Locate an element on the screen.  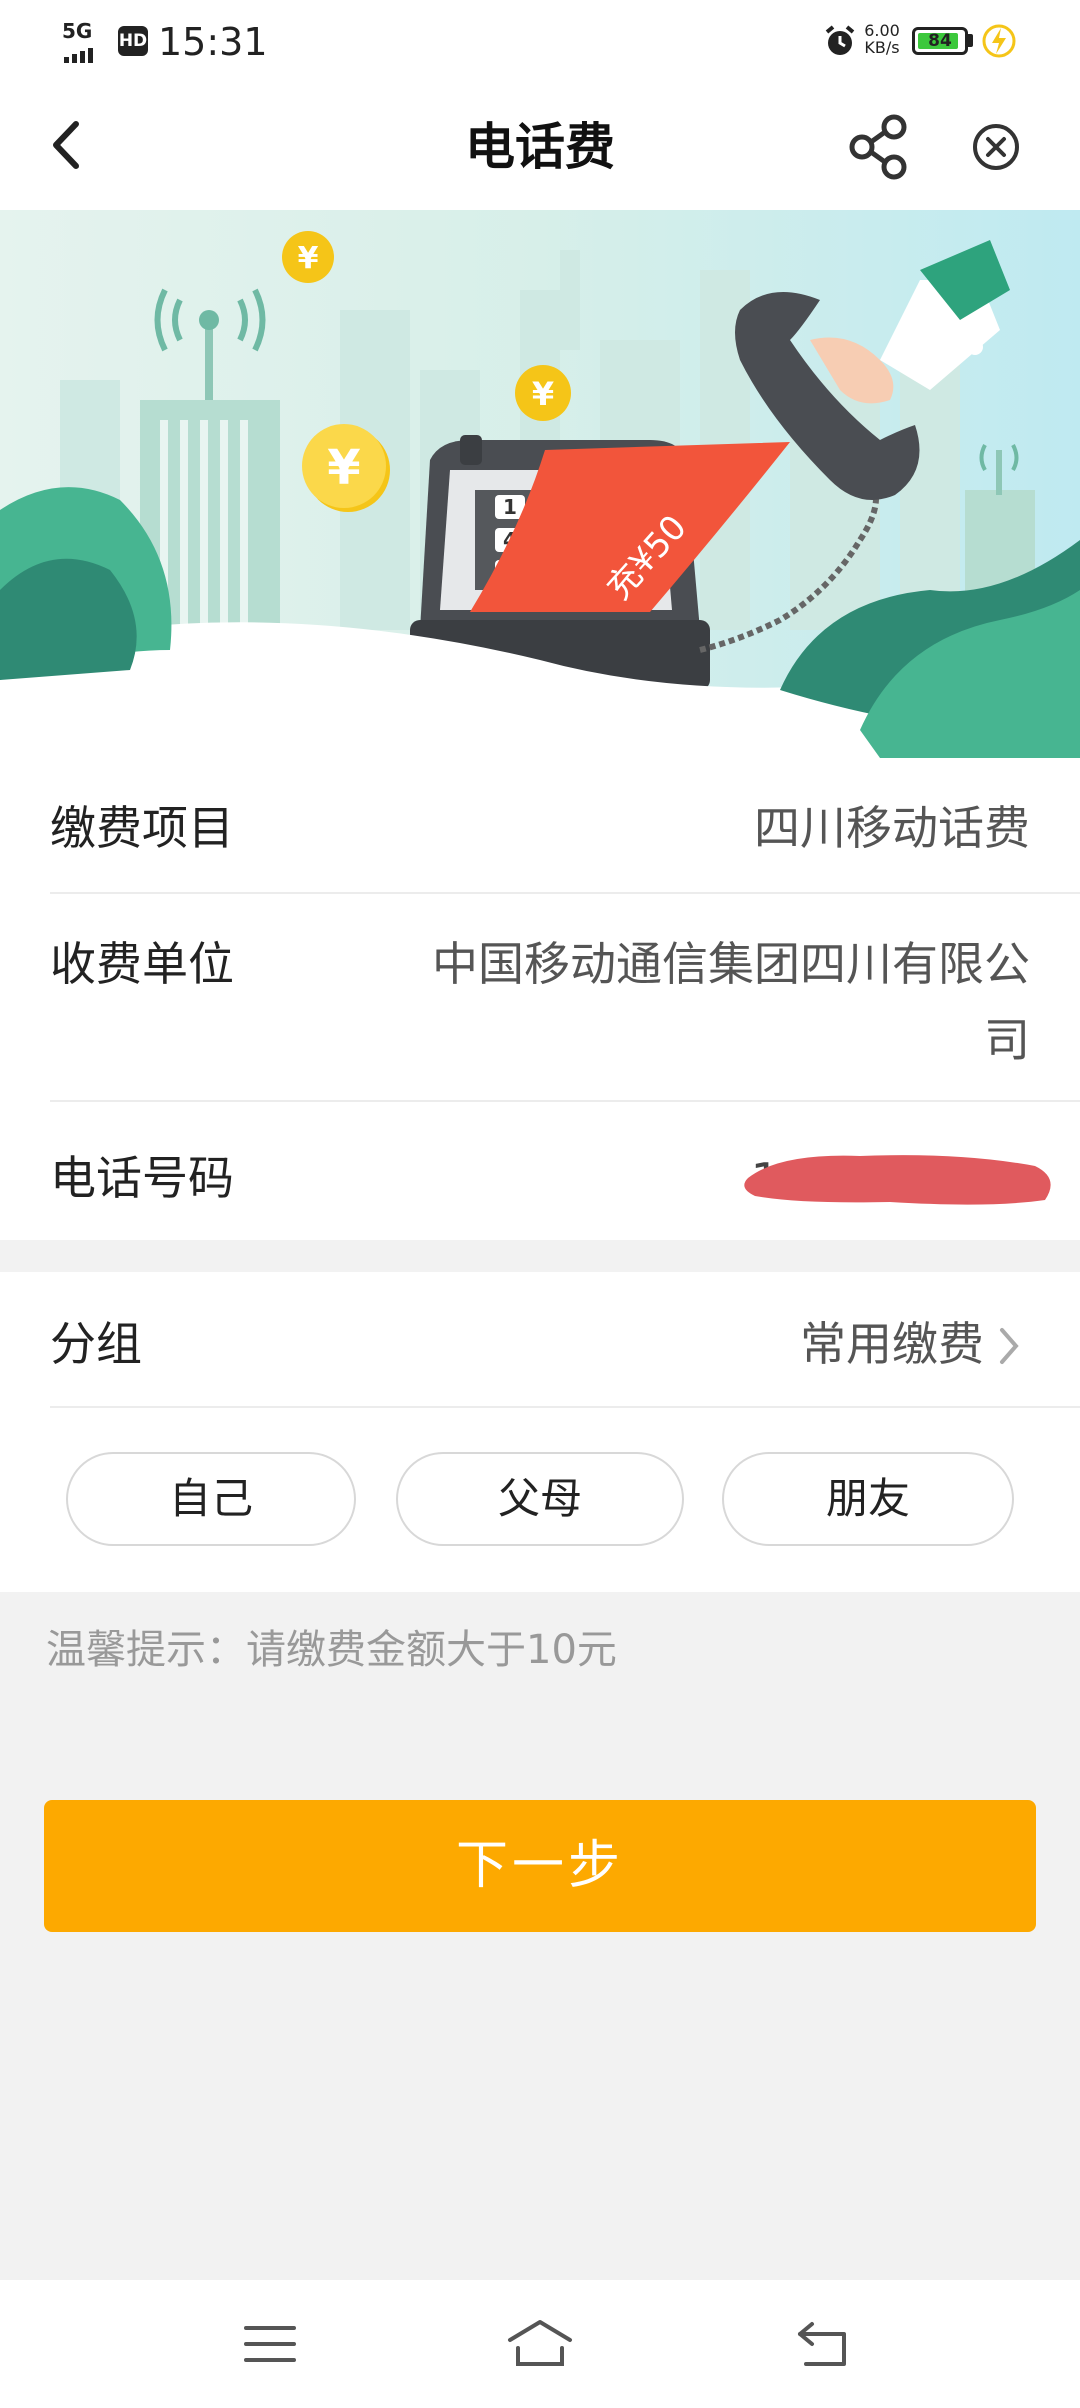
chevron-right-icon is located at coordinates (1009, 1346).